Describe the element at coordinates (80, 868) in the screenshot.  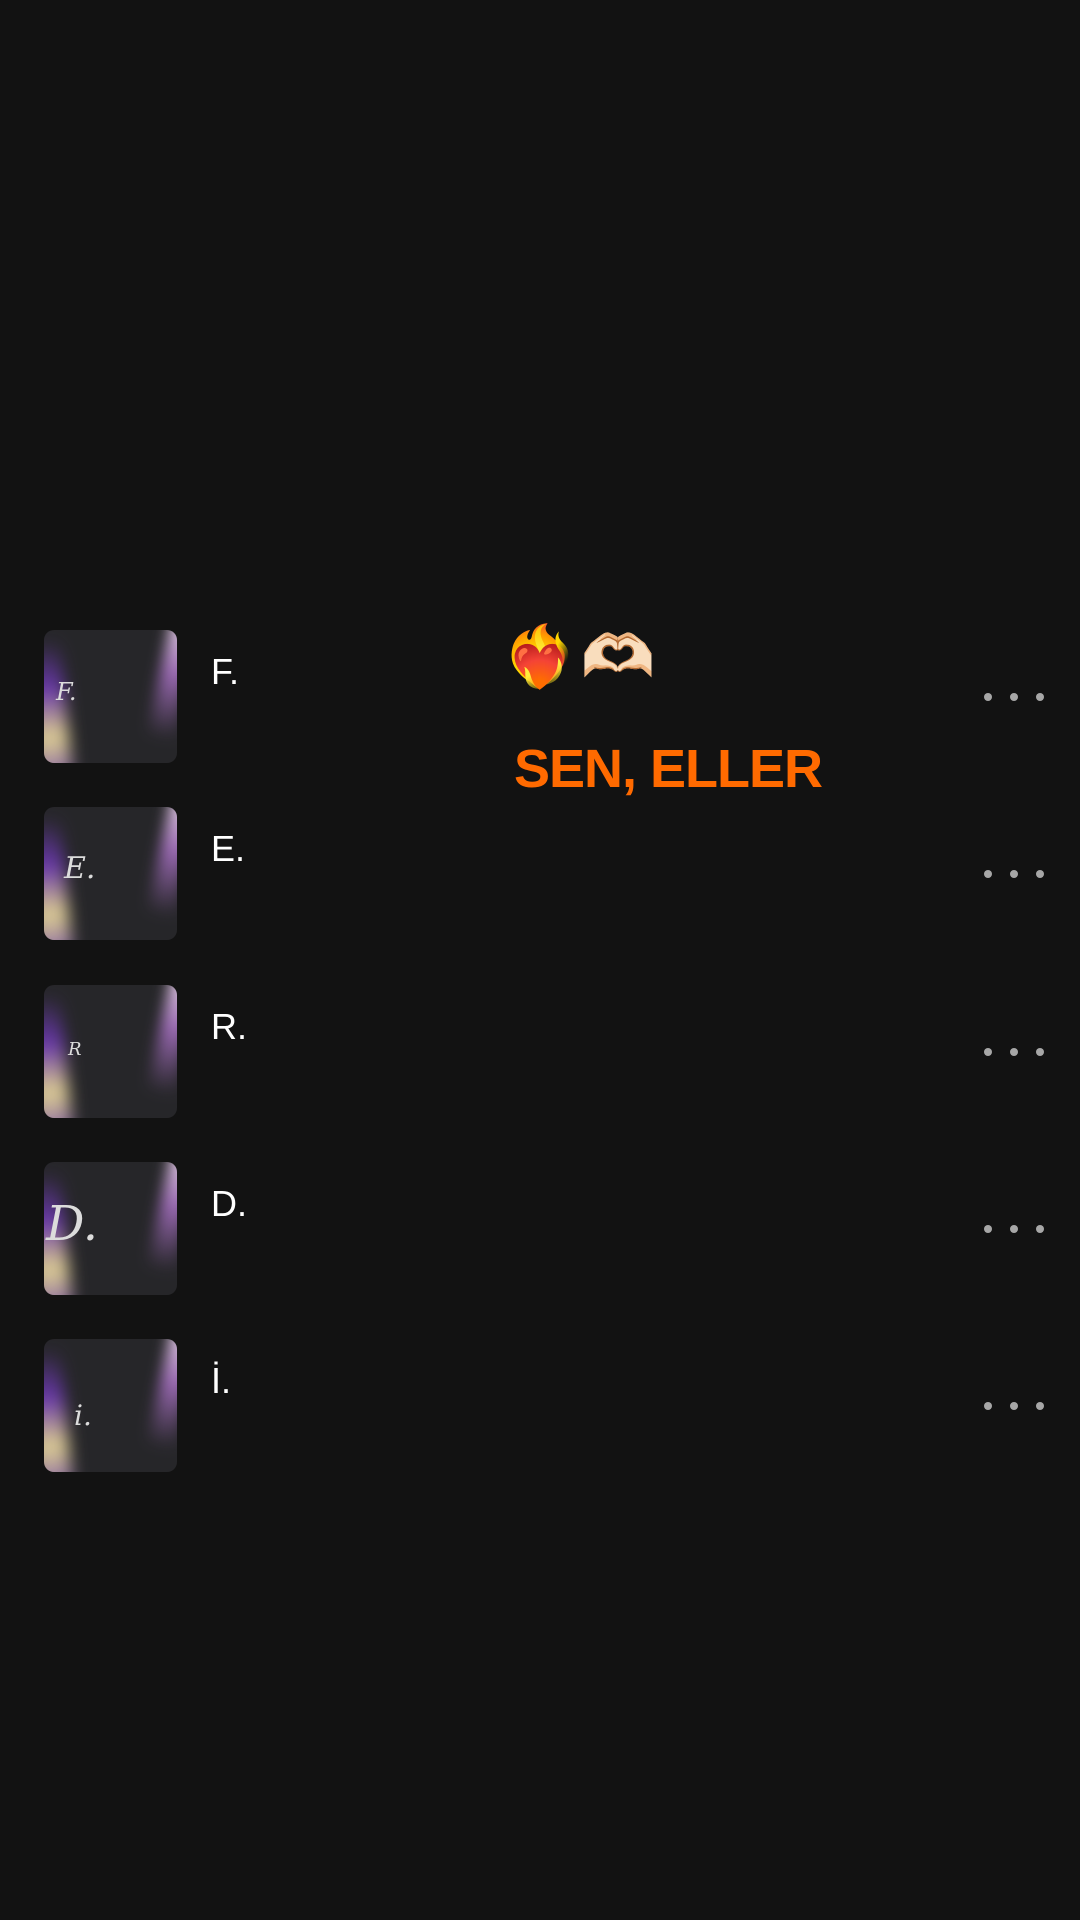
I see `cover-handwritten-letter: E.` at that location.